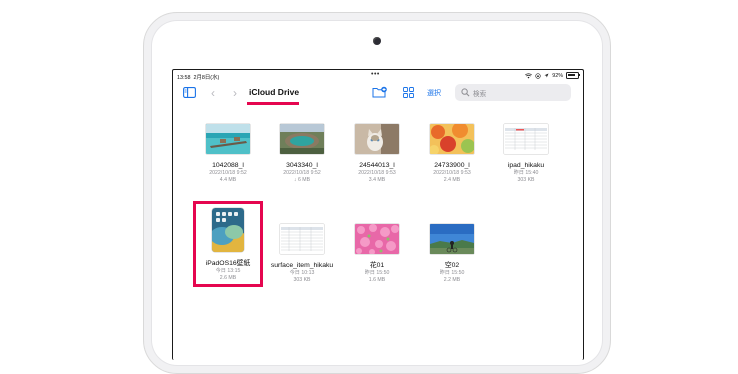 The image size is (738, 374). What do you see at coordinates (452, 165) in the screenshot?
I see `file-name: 24733900_l` at bounding box center [452, 165].